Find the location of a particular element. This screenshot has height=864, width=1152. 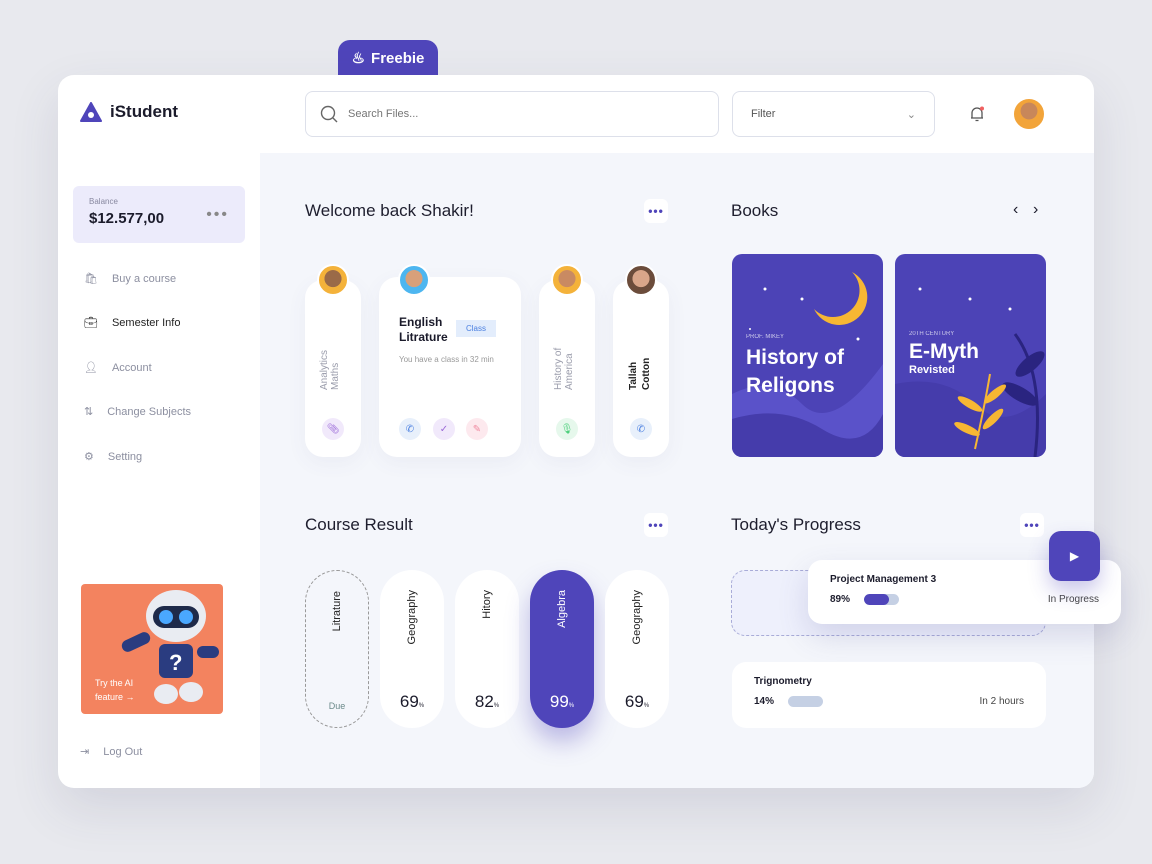

logo: iStudent is located at coordinates (129, 112).